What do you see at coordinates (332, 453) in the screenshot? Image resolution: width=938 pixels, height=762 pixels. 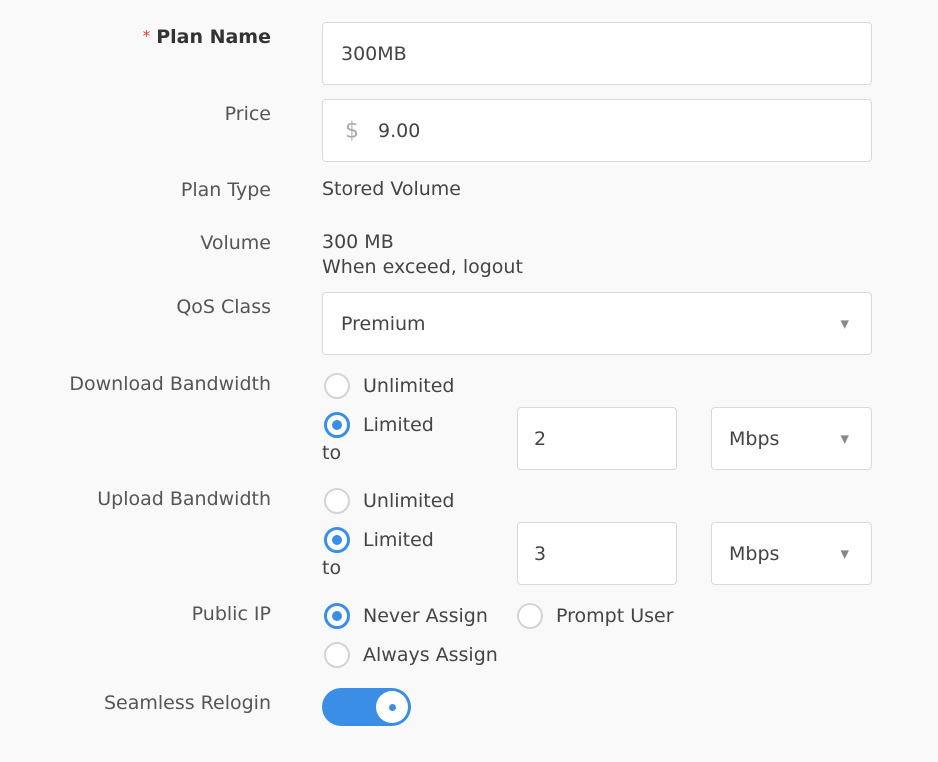 I see `download-to-label: to` at bounding box center [332, 453].